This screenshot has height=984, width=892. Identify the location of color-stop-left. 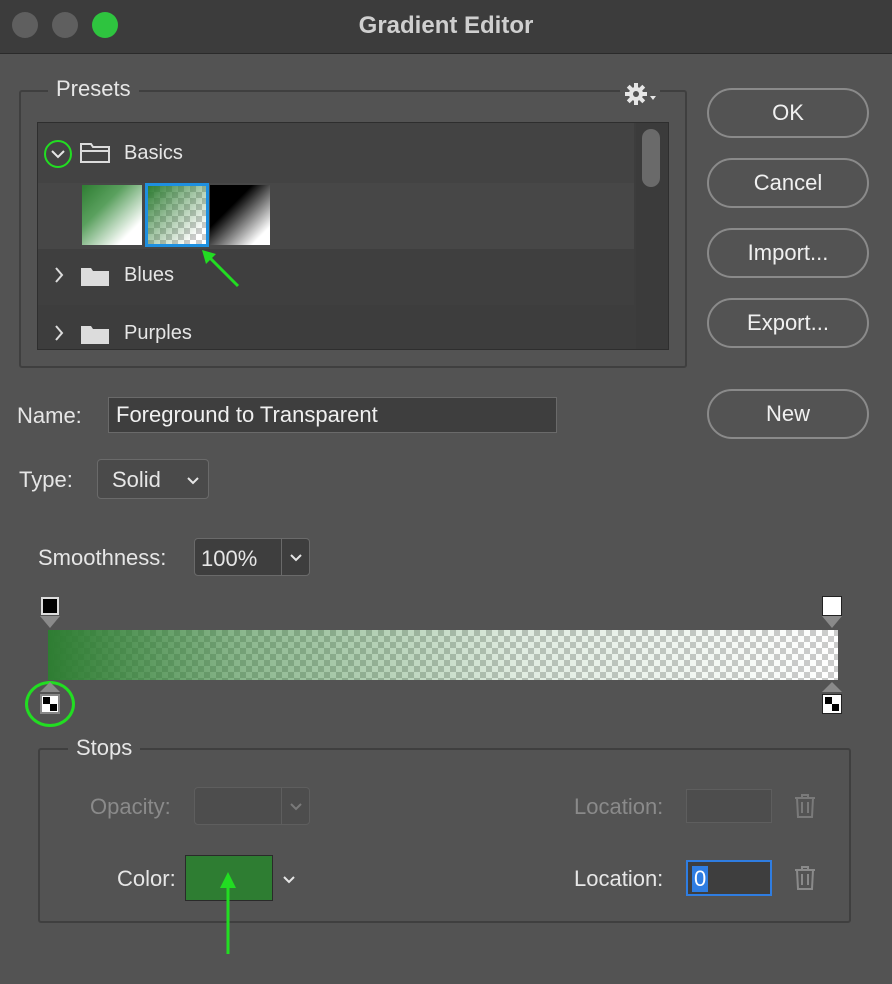
(50, 704).